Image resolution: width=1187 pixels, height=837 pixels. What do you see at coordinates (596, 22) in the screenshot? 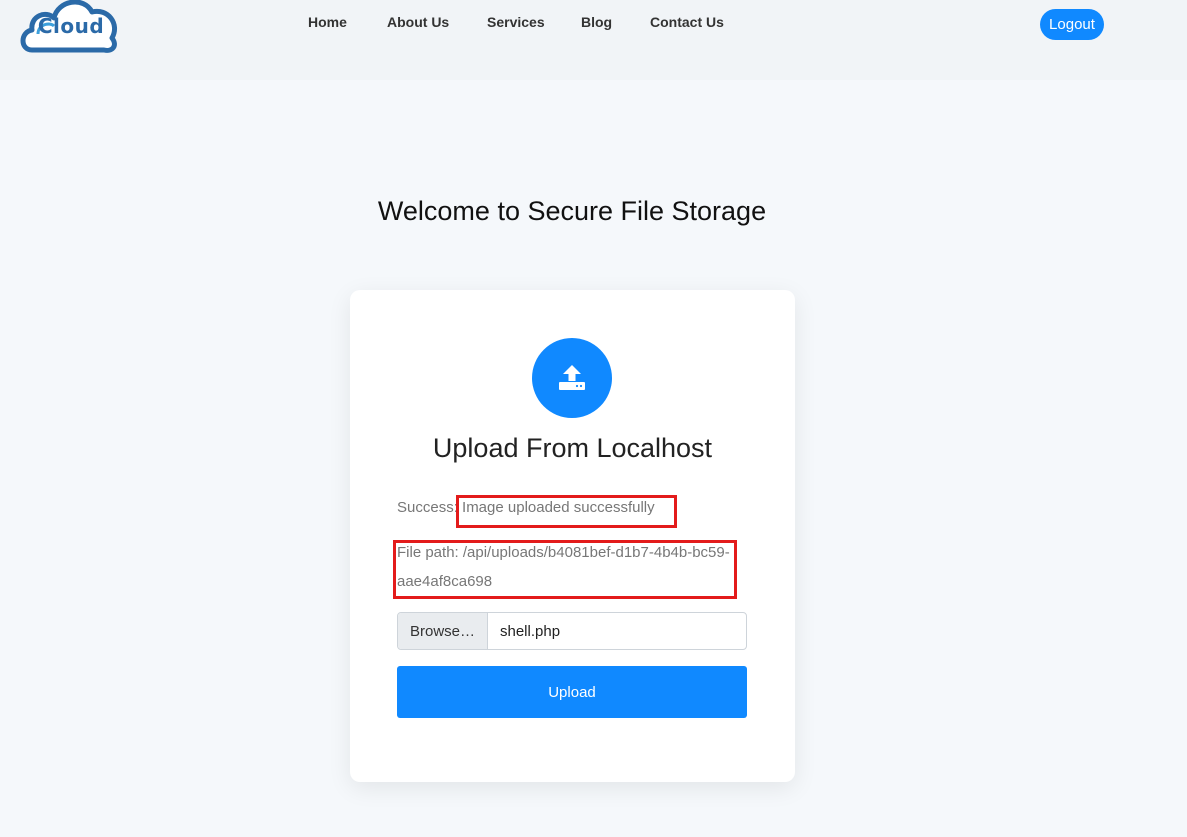
I see `nav-item-blog: Blog` at bounding box center [596, 22].